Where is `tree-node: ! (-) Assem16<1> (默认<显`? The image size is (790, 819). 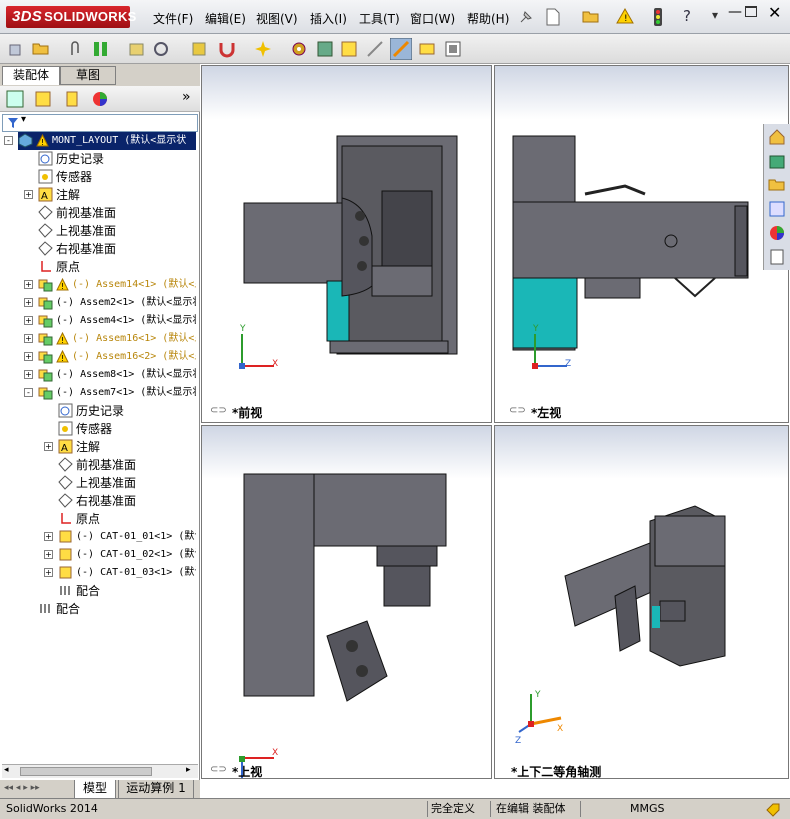 tree-node: ! (-) Assem16<1> (默认<显 is located at coordinates (117, 339).